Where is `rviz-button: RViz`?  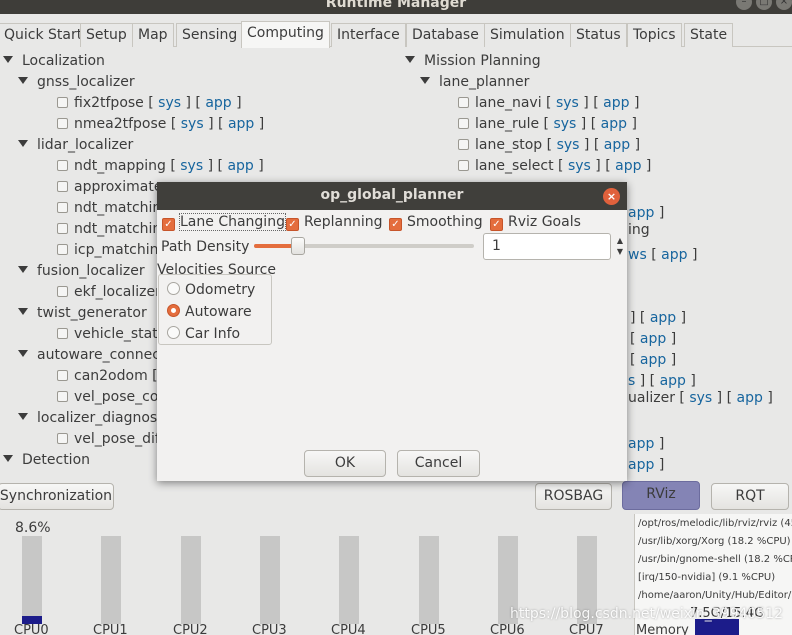 rviz-button: RViz is located at coordinates (661, 495).